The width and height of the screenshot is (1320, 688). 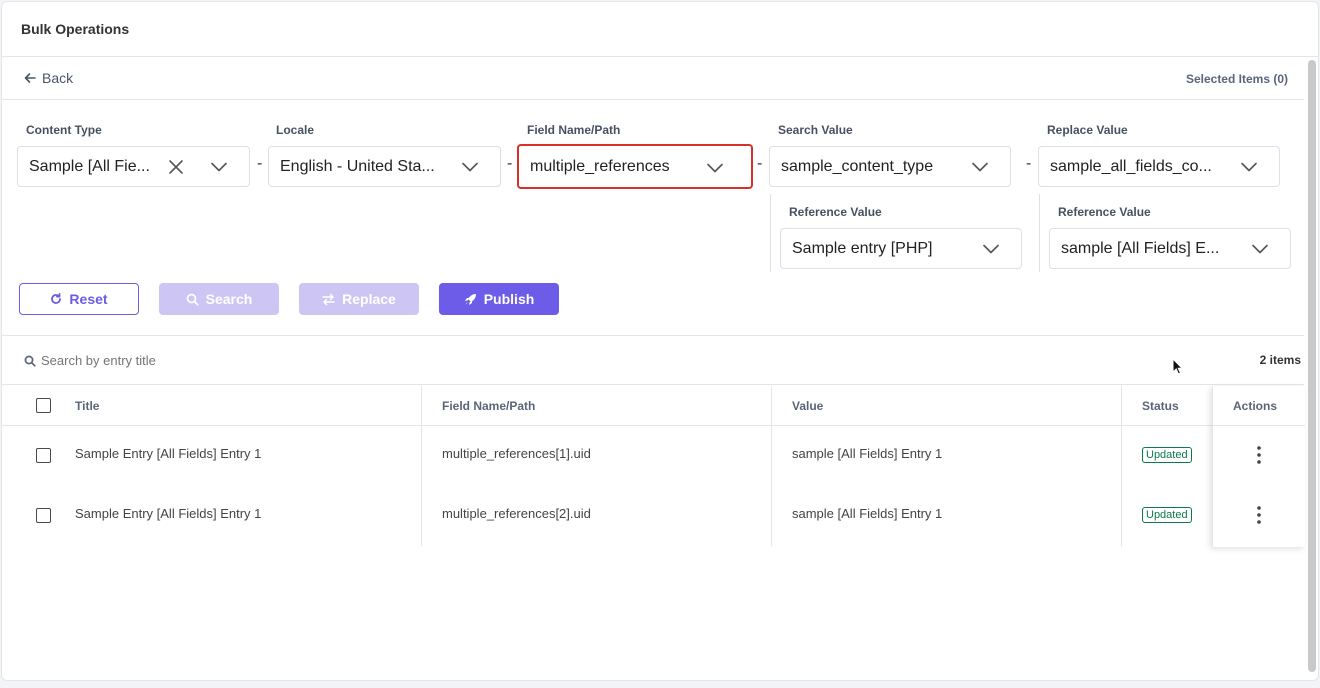 I want to click on replace-label: Replace, so click(x=369, y=299).